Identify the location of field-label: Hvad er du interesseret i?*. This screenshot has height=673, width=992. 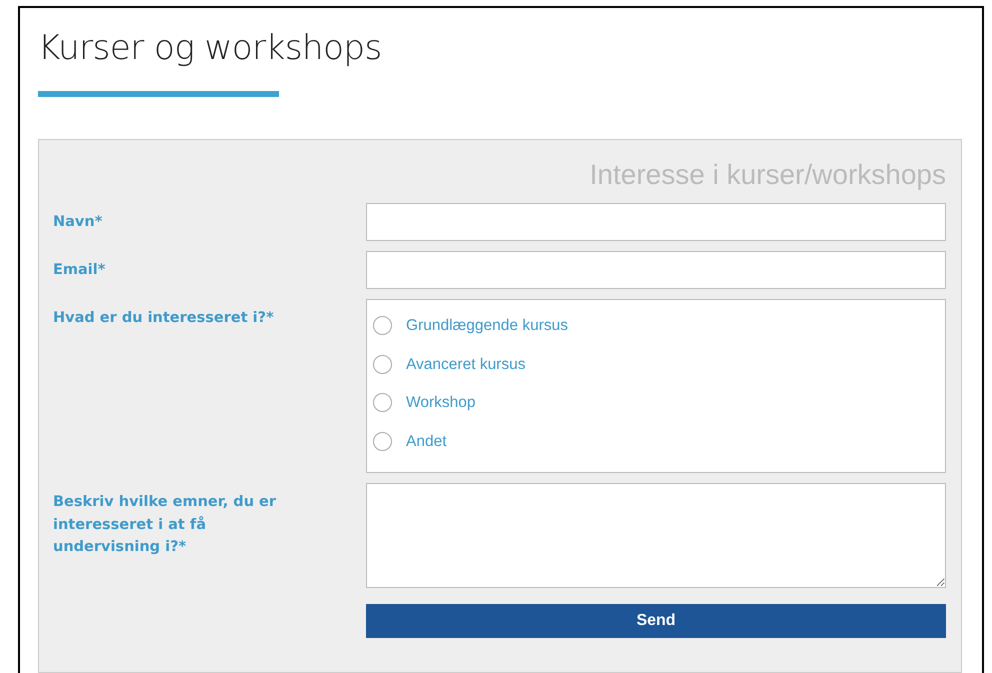
(164, 318).